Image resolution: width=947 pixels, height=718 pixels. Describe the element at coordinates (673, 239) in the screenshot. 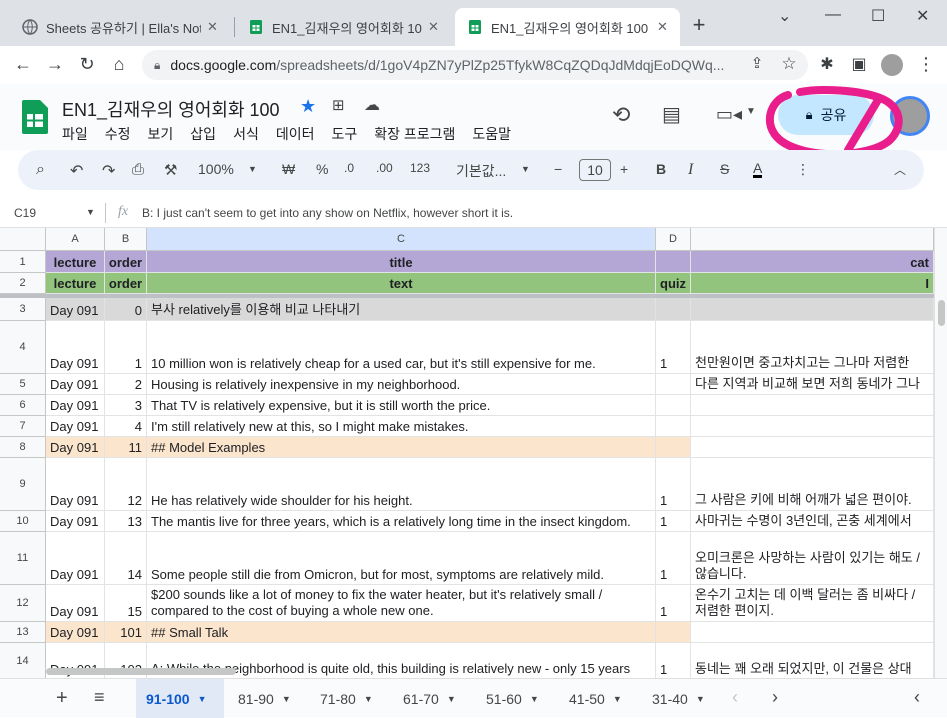

I see `column-header-d: D` at that location.